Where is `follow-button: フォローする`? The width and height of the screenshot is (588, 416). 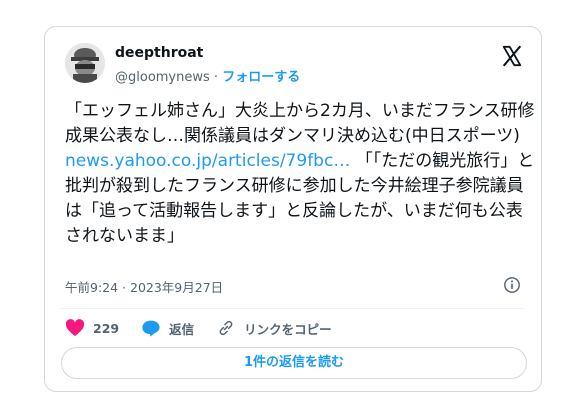
follow-button: フォローする is located at coordinates (261, 77).